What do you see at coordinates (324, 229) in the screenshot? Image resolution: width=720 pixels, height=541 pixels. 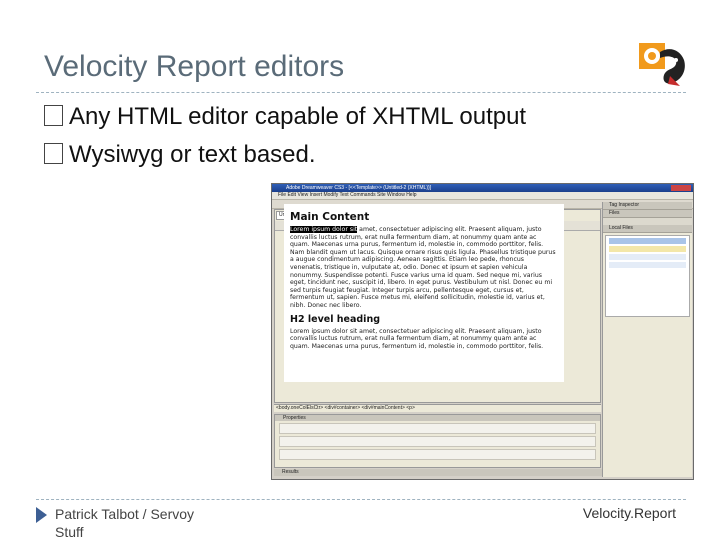 I see `selected-text: Lorem ipsum dolor sit` at bounding box center [324, 229].